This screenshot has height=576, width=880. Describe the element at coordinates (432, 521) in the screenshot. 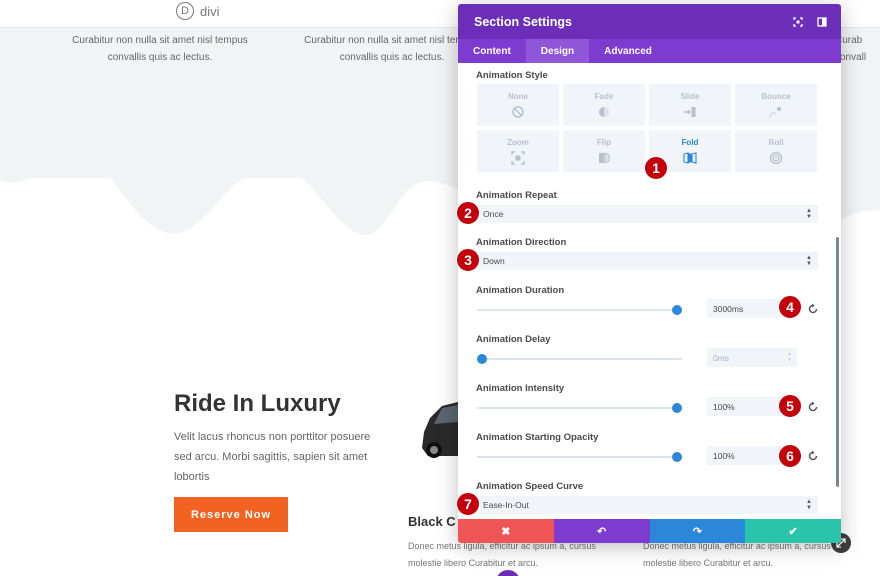

I see `card-title: Black C` at that location.